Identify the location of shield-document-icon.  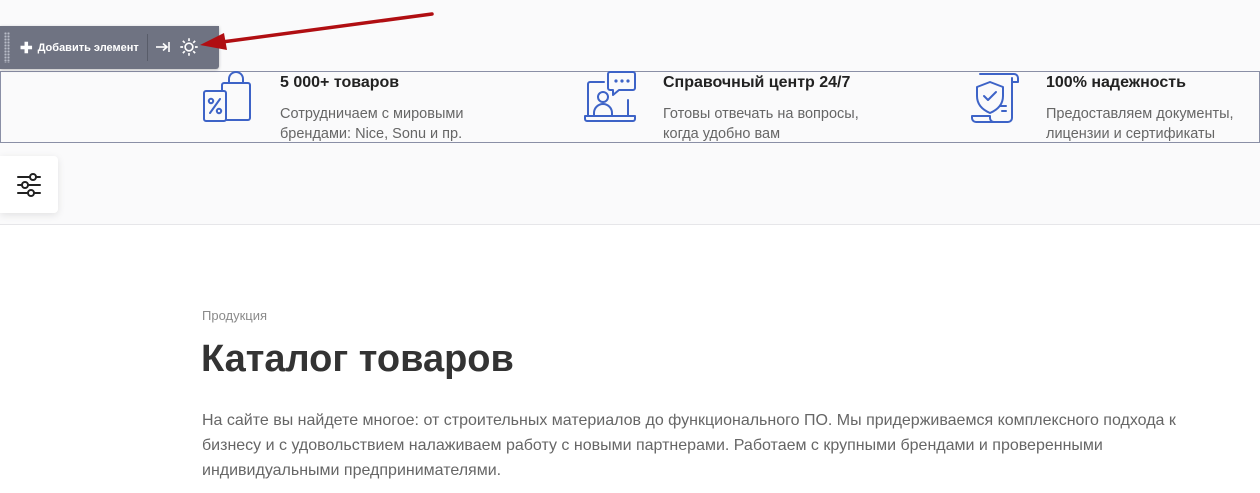
(995, 98).